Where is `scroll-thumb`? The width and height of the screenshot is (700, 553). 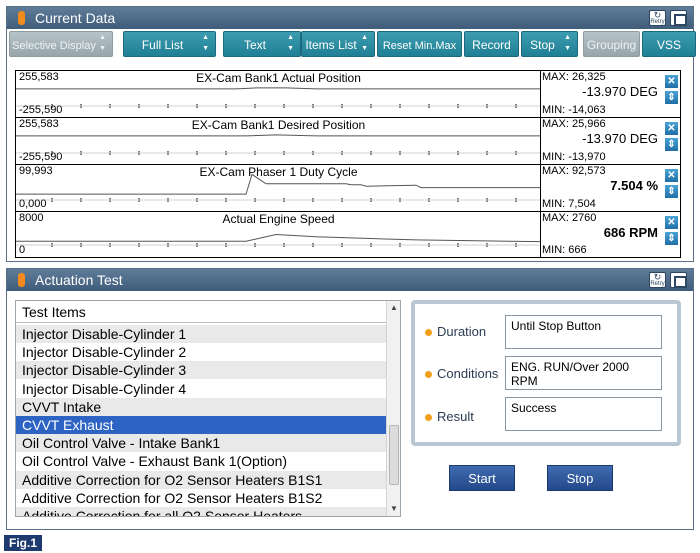 scroll-thumb is located at coordinates (394, 455).